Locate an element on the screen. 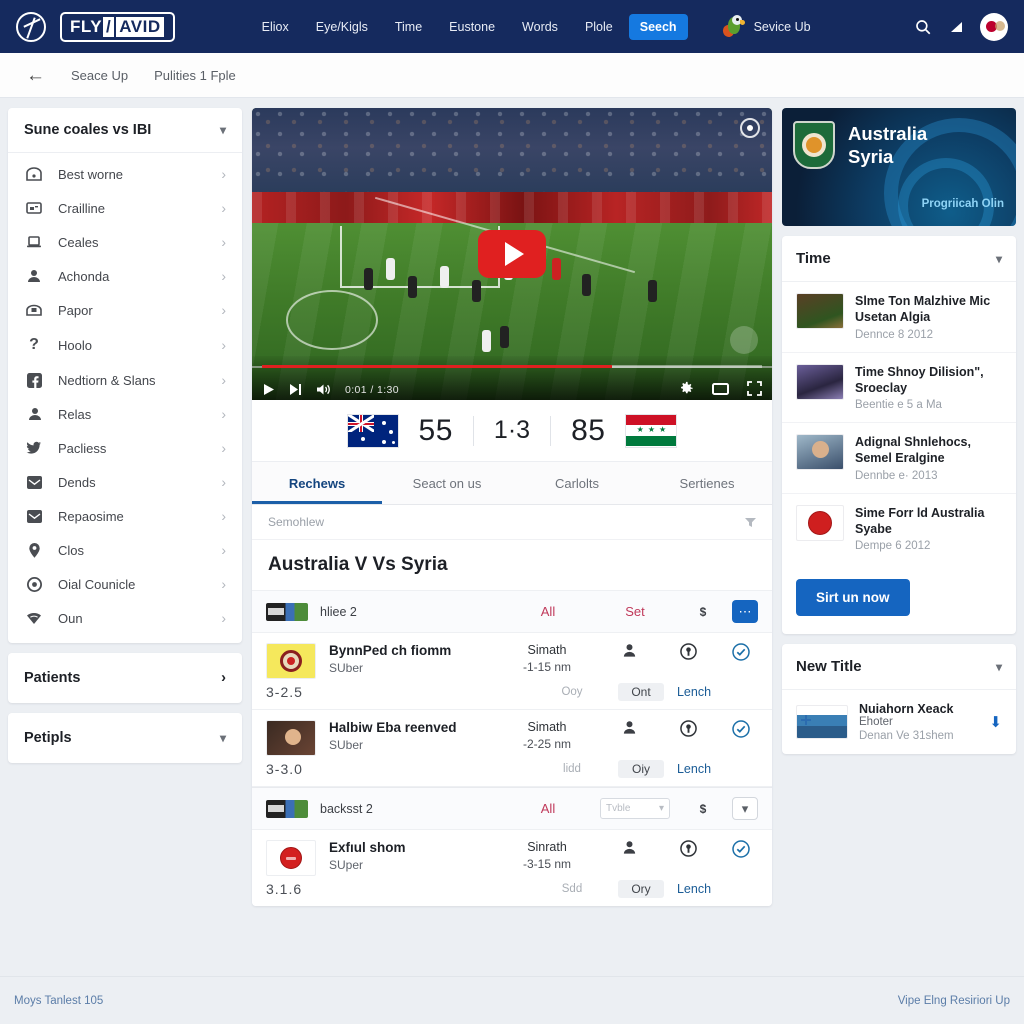  start-now-button: Sirt un now is located at coordinates (853, 597).